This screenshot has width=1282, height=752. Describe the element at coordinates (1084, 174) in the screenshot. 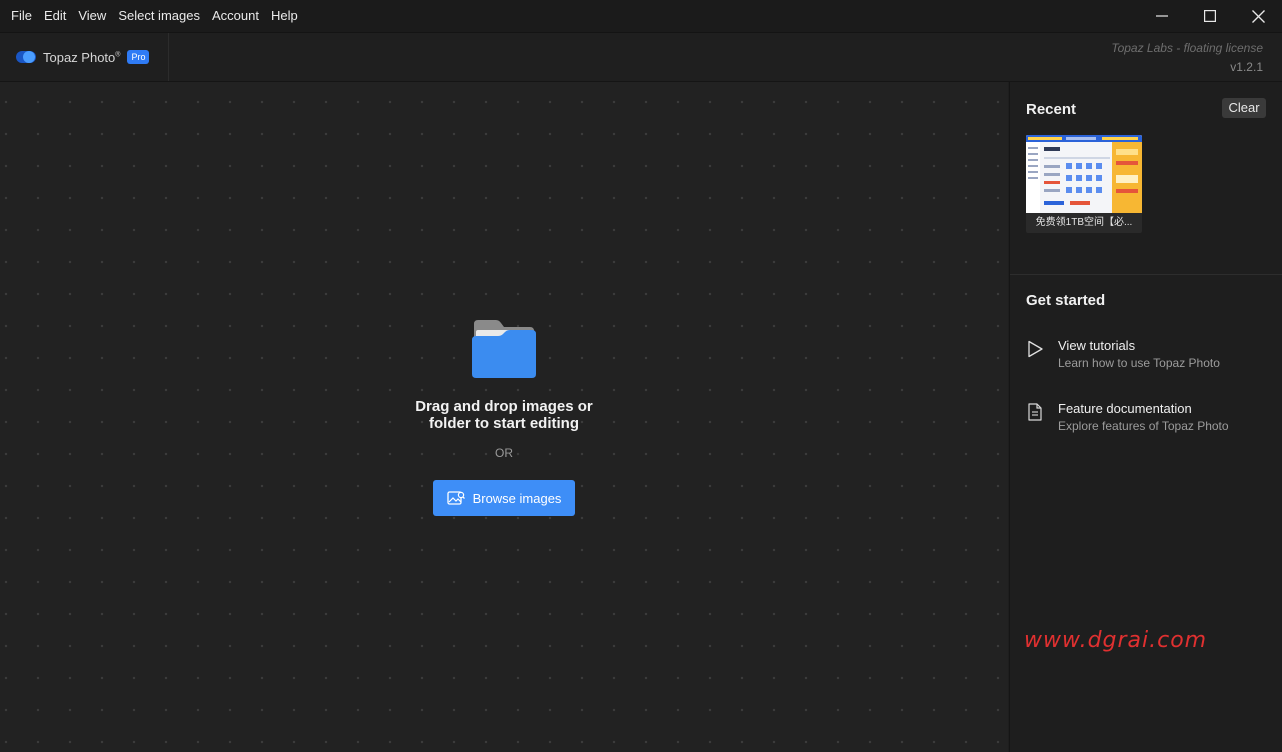

I see `recent-thumbnail` at that location.